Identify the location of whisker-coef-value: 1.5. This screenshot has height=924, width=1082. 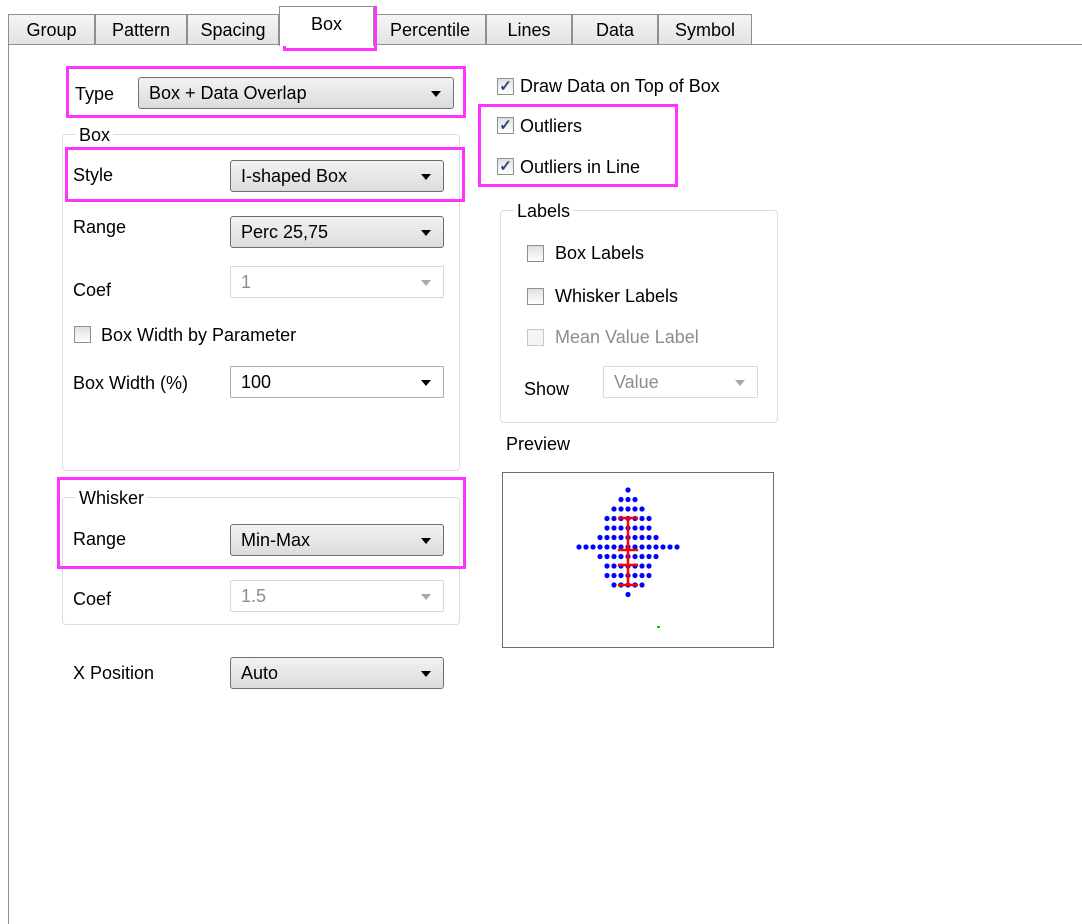
(254, 596).